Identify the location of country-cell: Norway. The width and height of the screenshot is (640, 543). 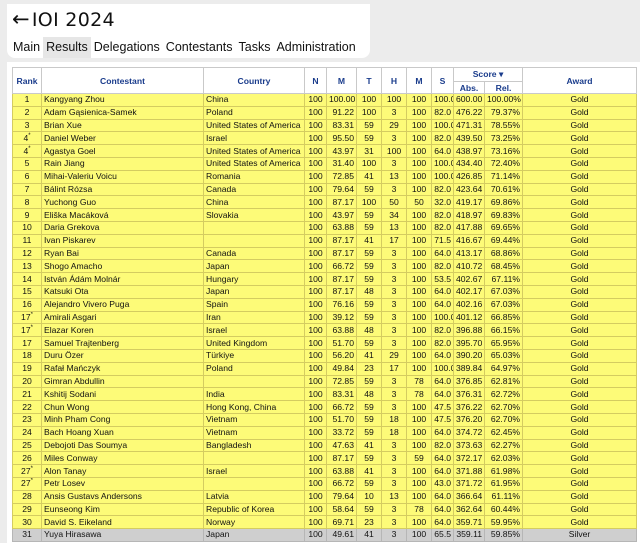
(254, 522).